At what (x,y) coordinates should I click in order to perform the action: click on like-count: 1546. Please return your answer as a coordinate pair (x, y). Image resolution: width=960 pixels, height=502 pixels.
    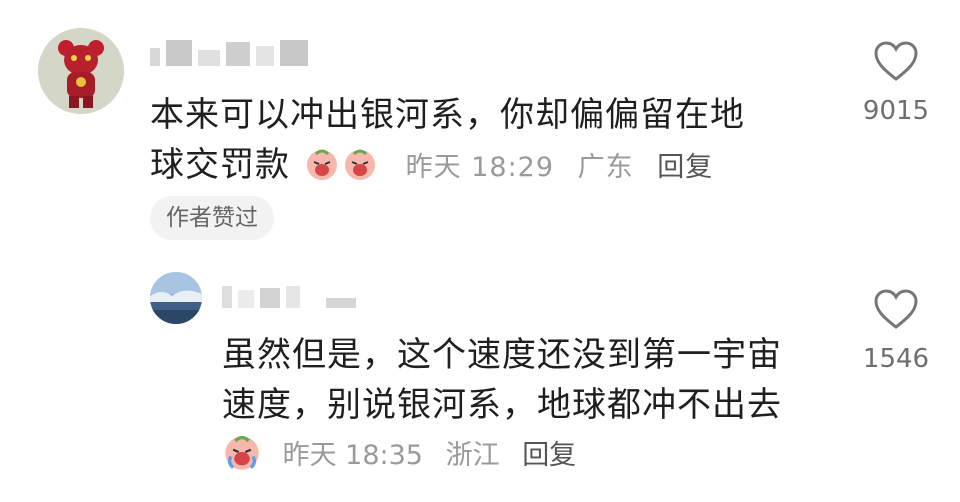
    Looking at the image, I should click on (896, 359).